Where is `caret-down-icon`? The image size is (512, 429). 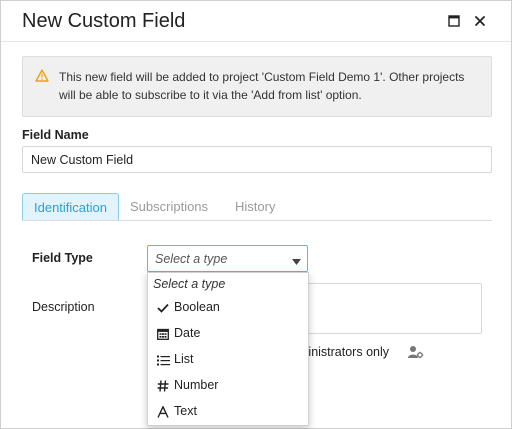 caret-down-icon is located at coordinates (296, 261).